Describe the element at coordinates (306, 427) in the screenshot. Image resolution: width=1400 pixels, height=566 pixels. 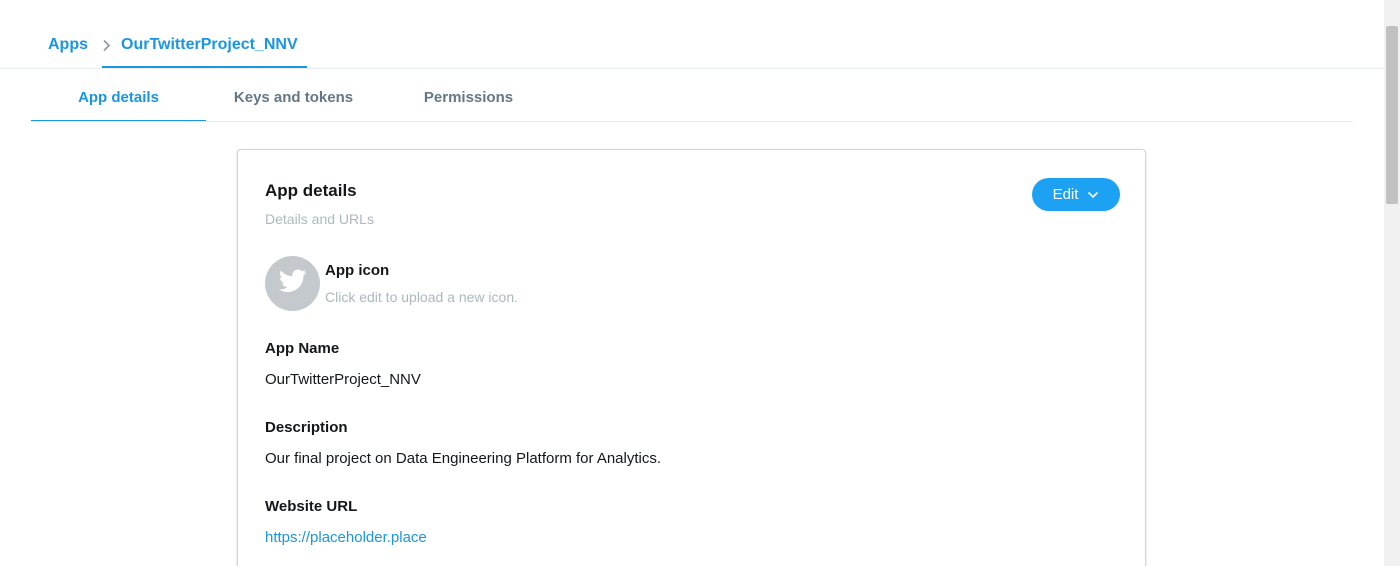
I see `description-label: Description` at that location.